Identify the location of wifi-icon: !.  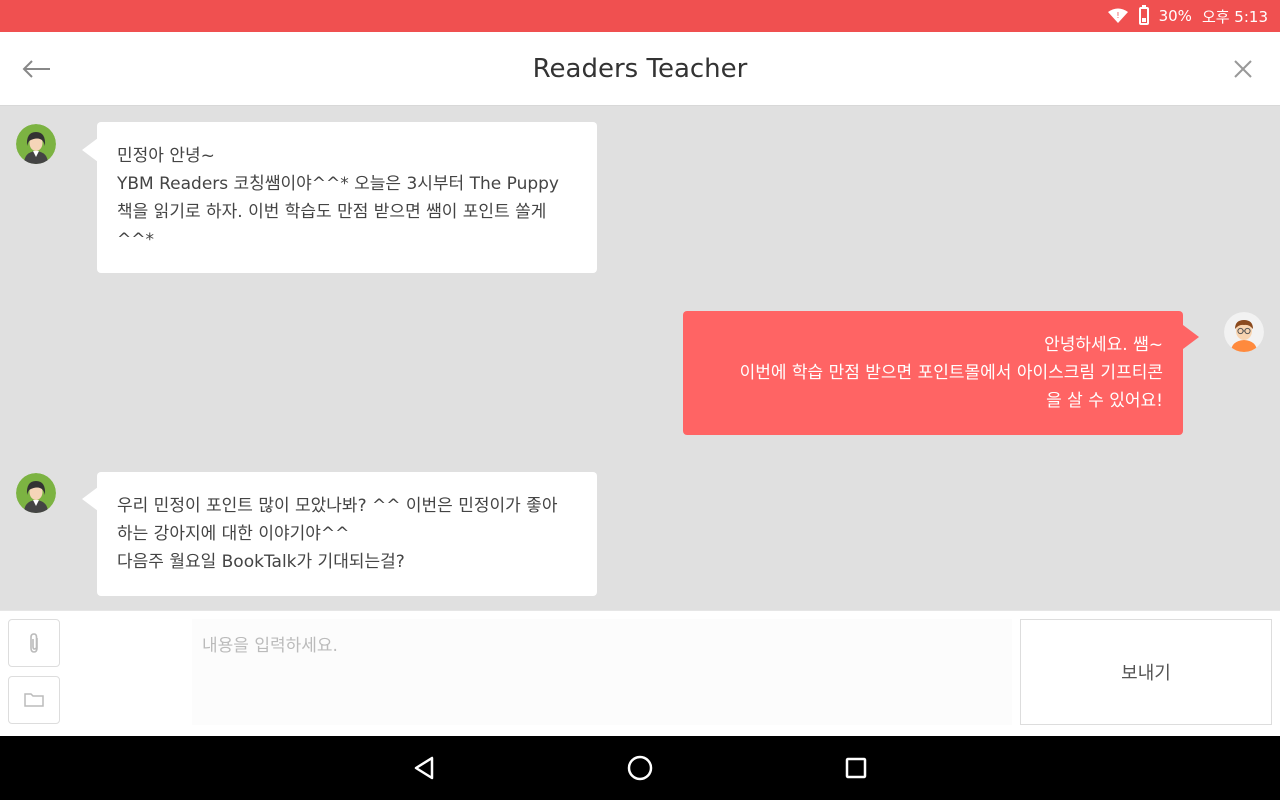
(1118, 16).